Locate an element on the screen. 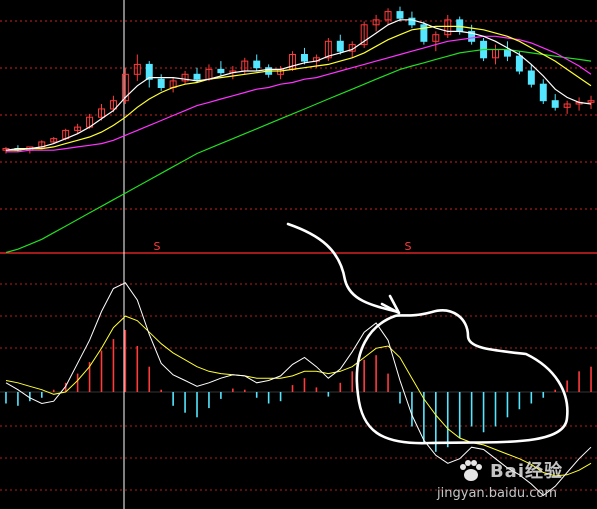 The height and width of the screenshot is (509, 597). paw-logo-icon is located at coordinates (471, 470).